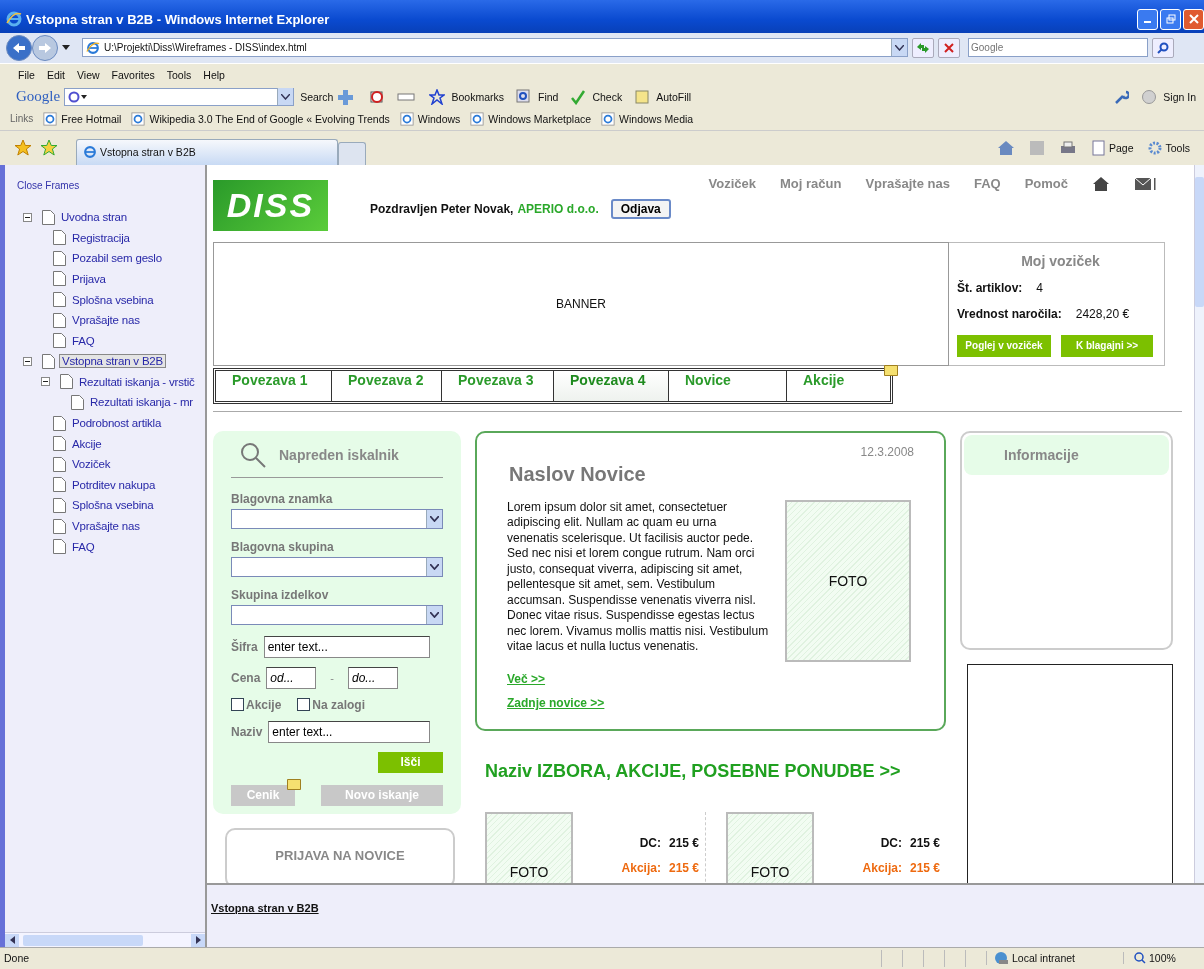  I want to click on mail-icon, so click(1145, 183).